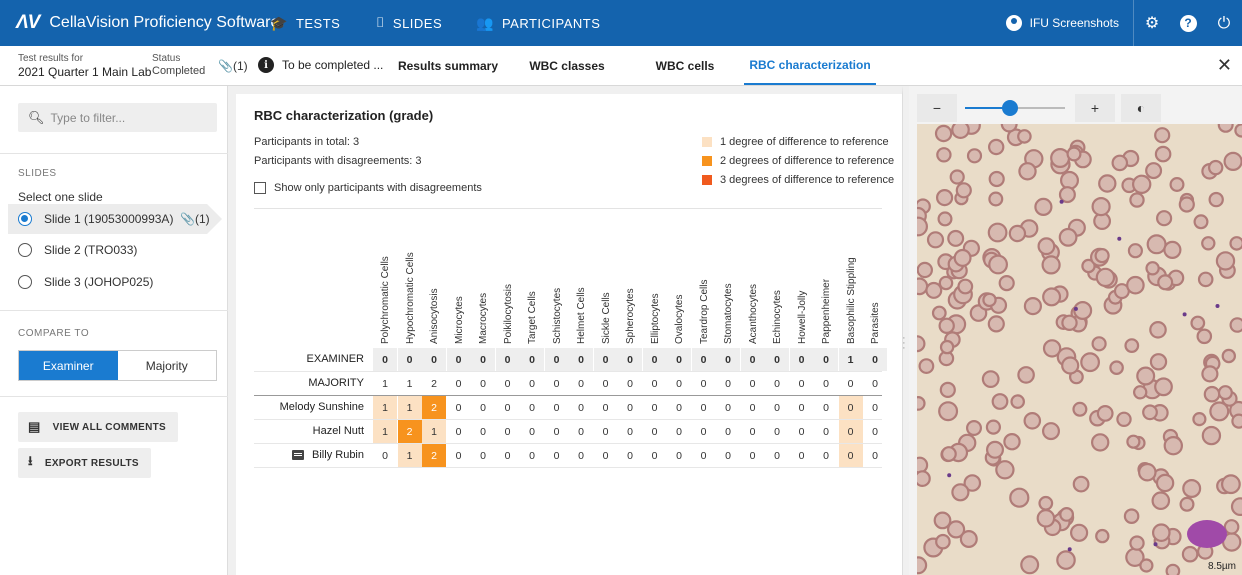 This screenshot has height=575, width=1242. Describe the element at coordinates (338, 431) in the screenshot. I see `row-label-text: Hazel Nutt` at that location.